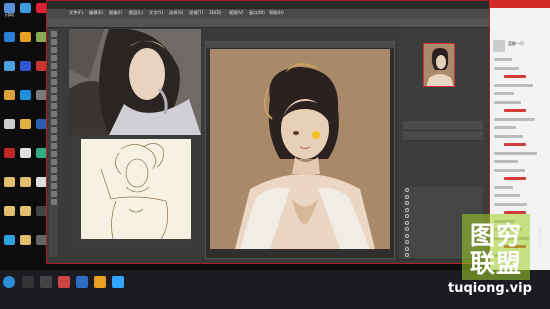  I want to click on sketch-image, so click(134, 191).